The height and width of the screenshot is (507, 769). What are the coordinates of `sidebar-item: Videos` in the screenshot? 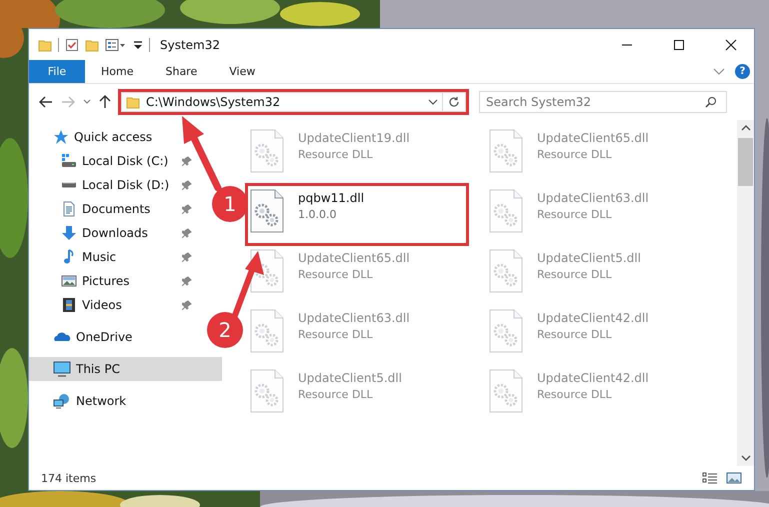 It's located at (78, 305).